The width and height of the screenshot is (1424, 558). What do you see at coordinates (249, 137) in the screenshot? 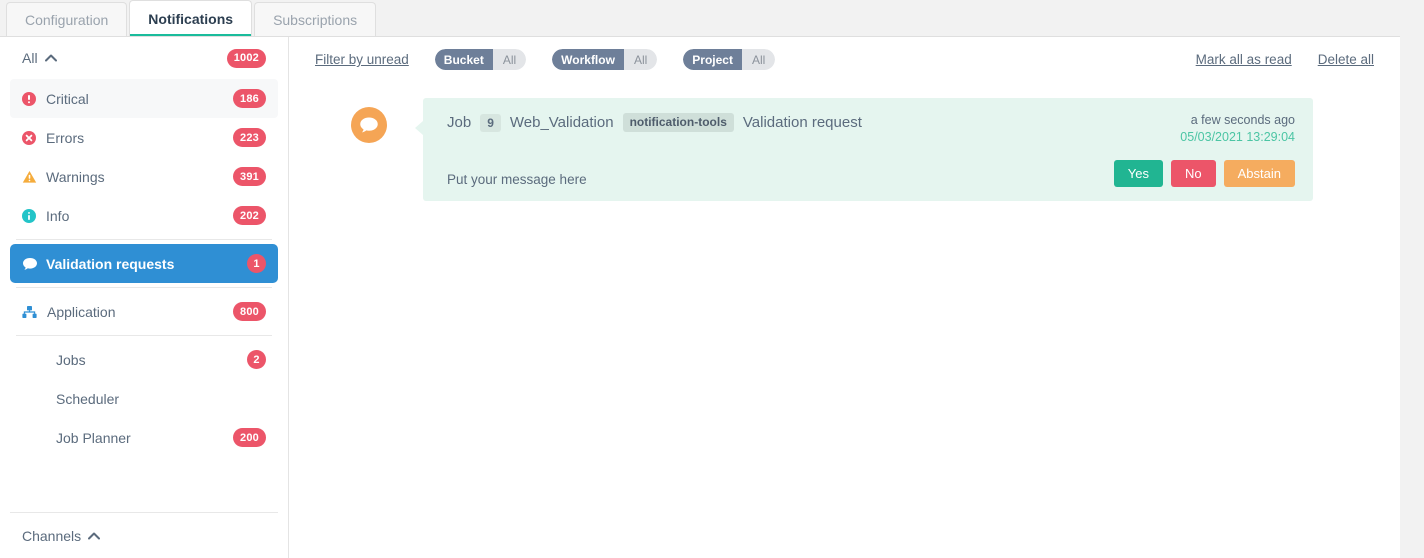
I see `sidebar-item-badge: 223` at bounding box center [249, 137].